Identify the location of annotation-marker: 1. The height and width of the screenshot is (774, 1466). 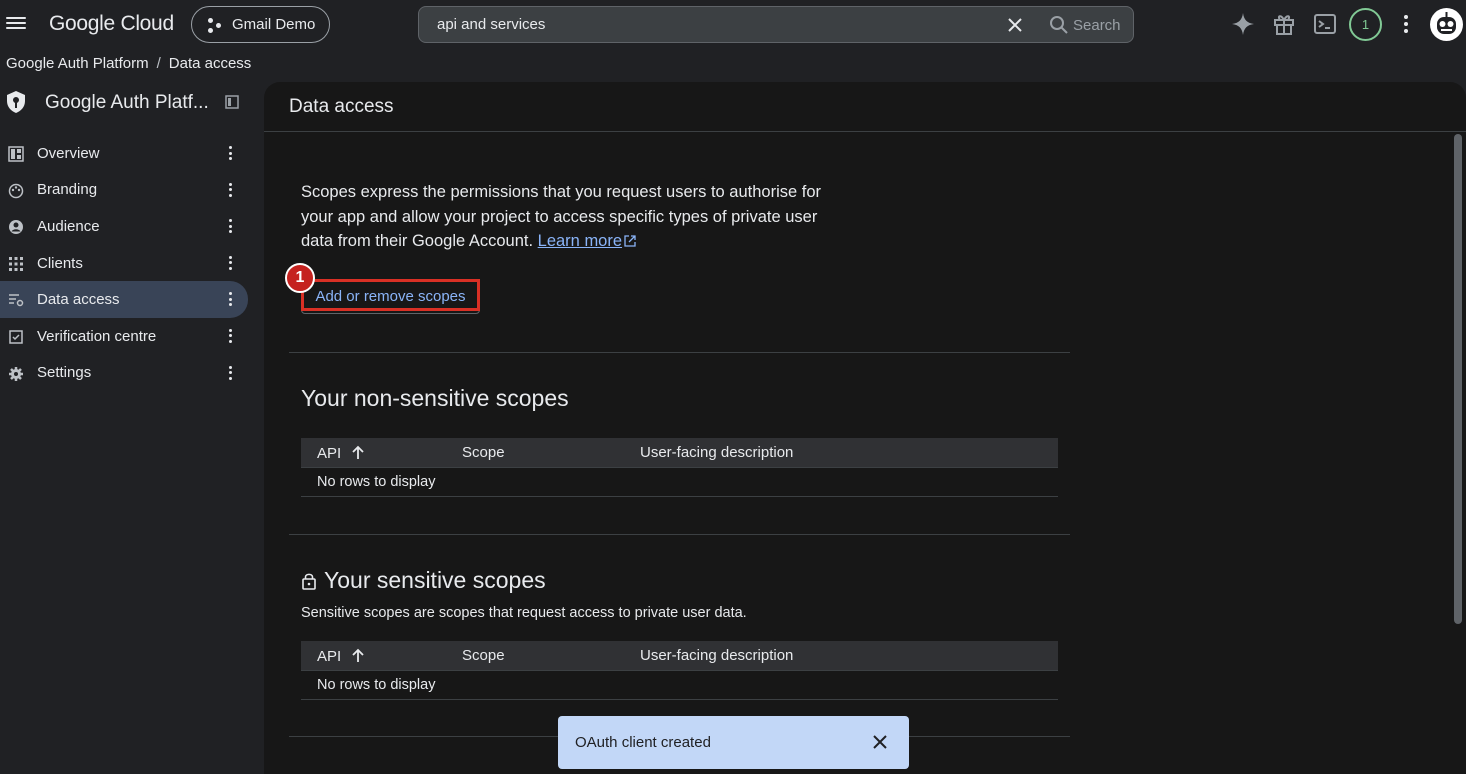
(300, 278).